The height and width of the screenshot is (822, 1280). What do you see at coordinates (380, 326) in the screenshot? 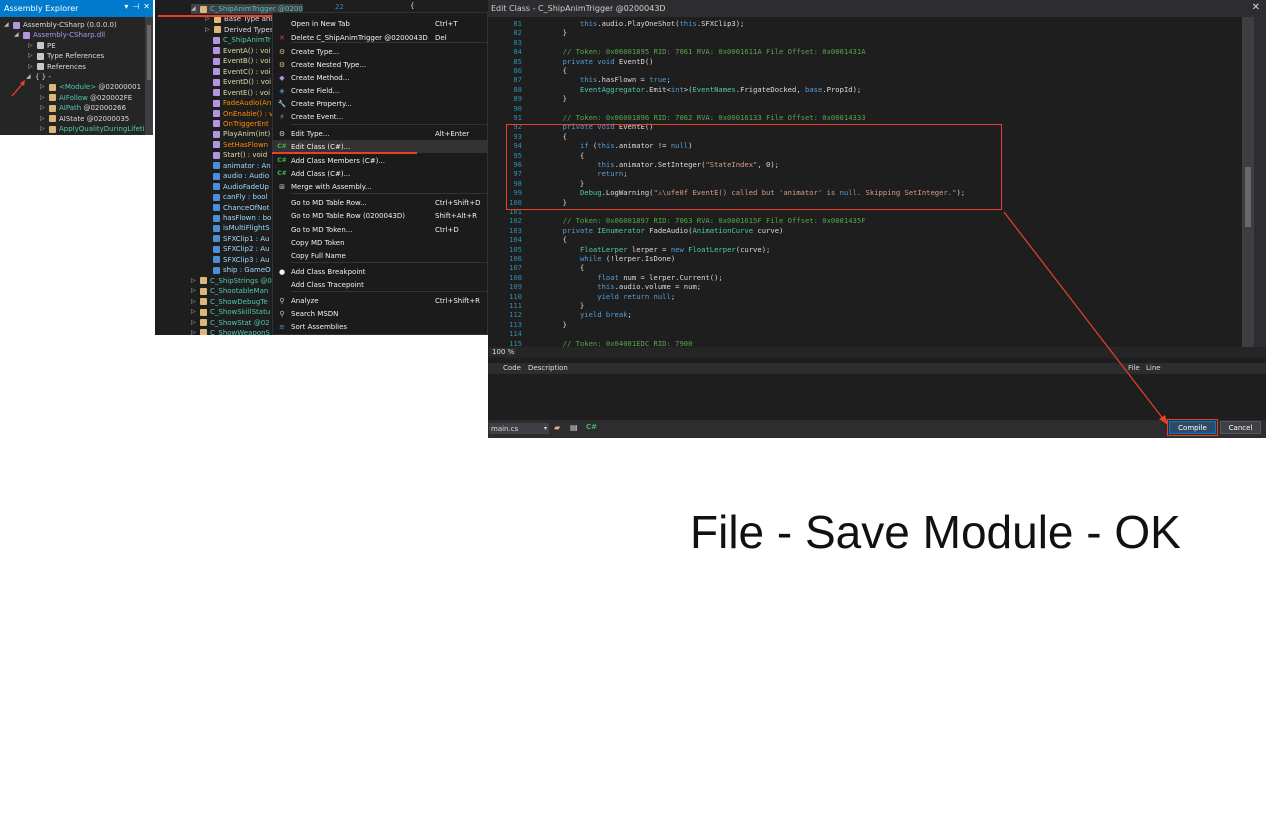
I see `menu-item: ≡ Sort Assemblies` at bounding box center [380, 326].